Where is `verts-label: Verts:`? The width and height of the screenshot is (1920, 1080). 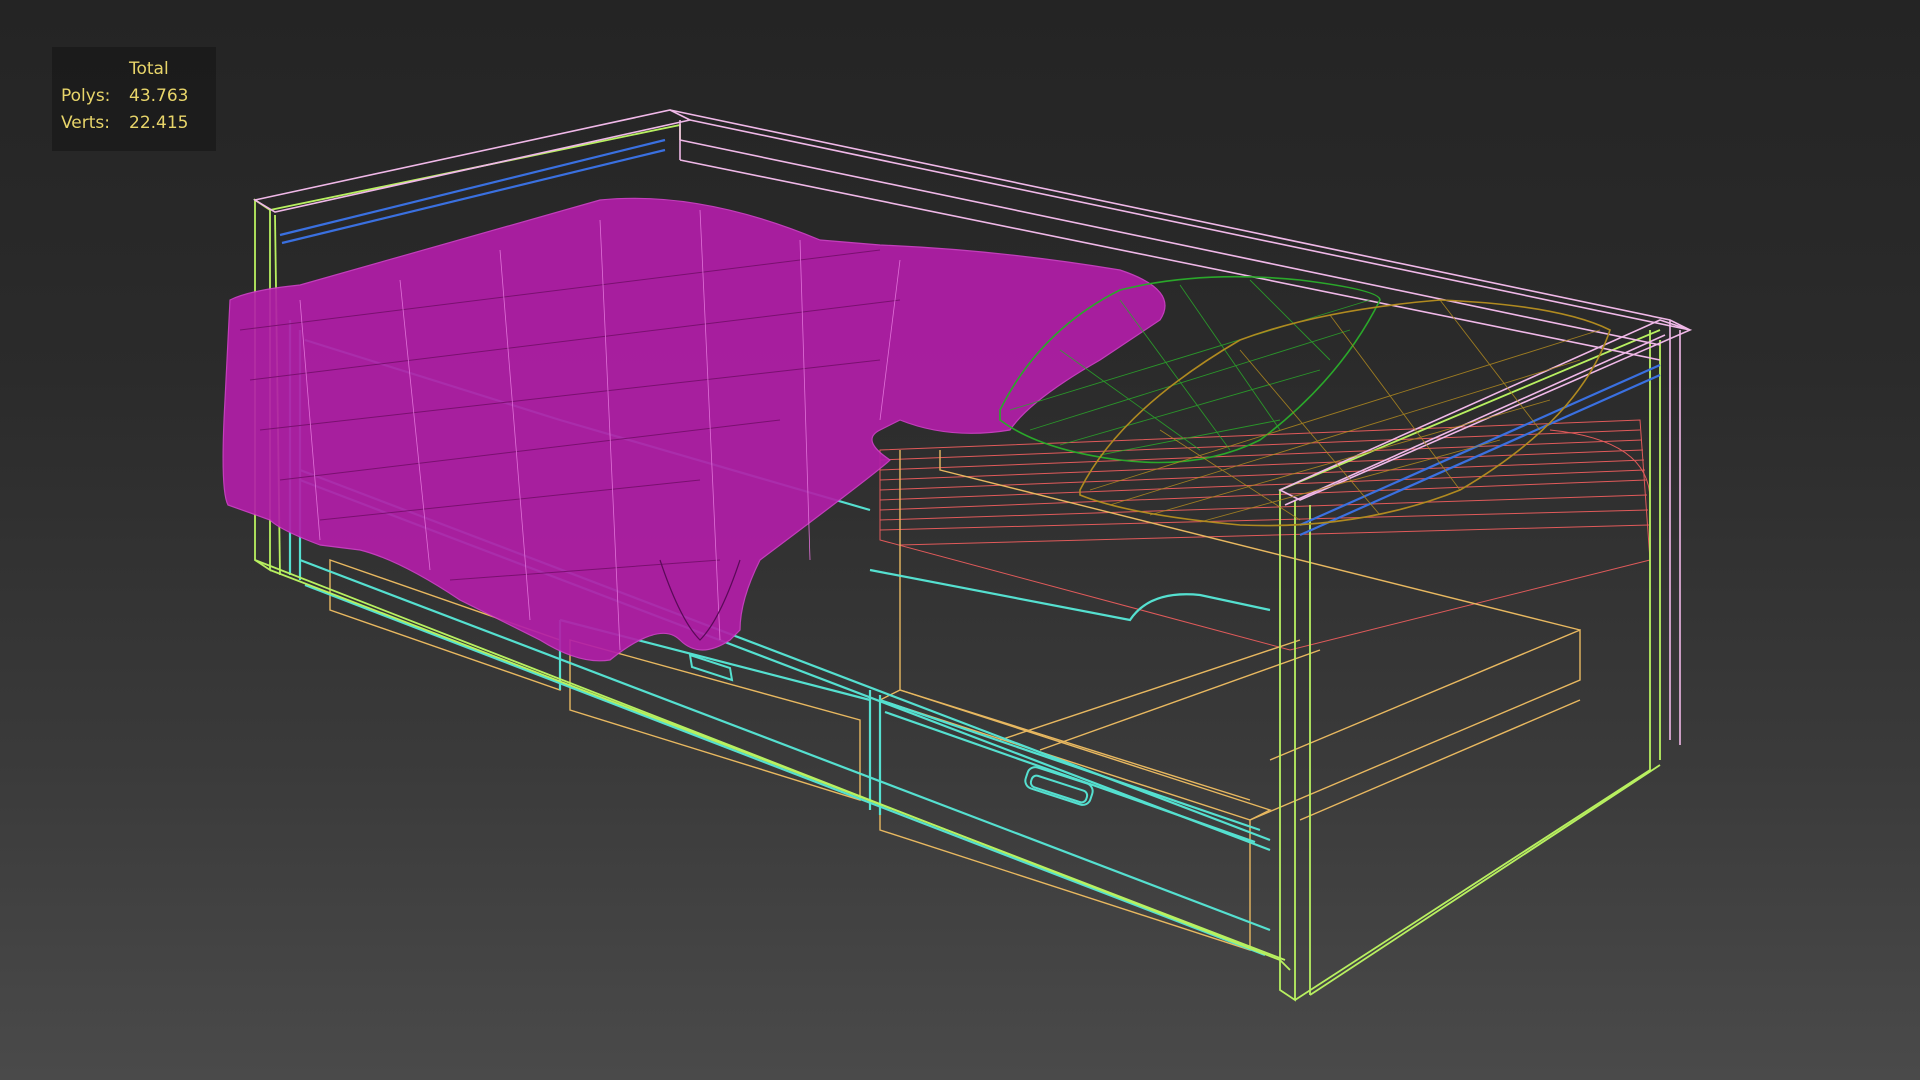
verts-label: Verts: is located at coordinates (86, 123).